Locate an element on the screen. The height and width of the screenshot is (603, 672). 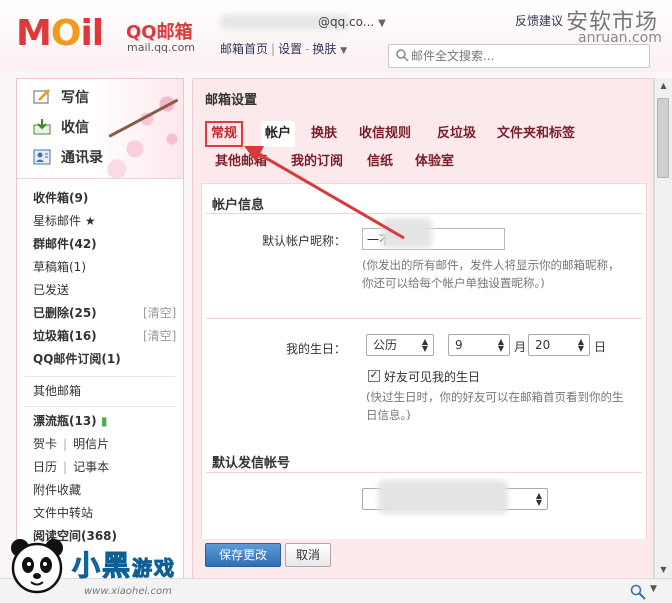
birth-month-select: 9 ▲ ▼ is located at coordinates (479, 345).